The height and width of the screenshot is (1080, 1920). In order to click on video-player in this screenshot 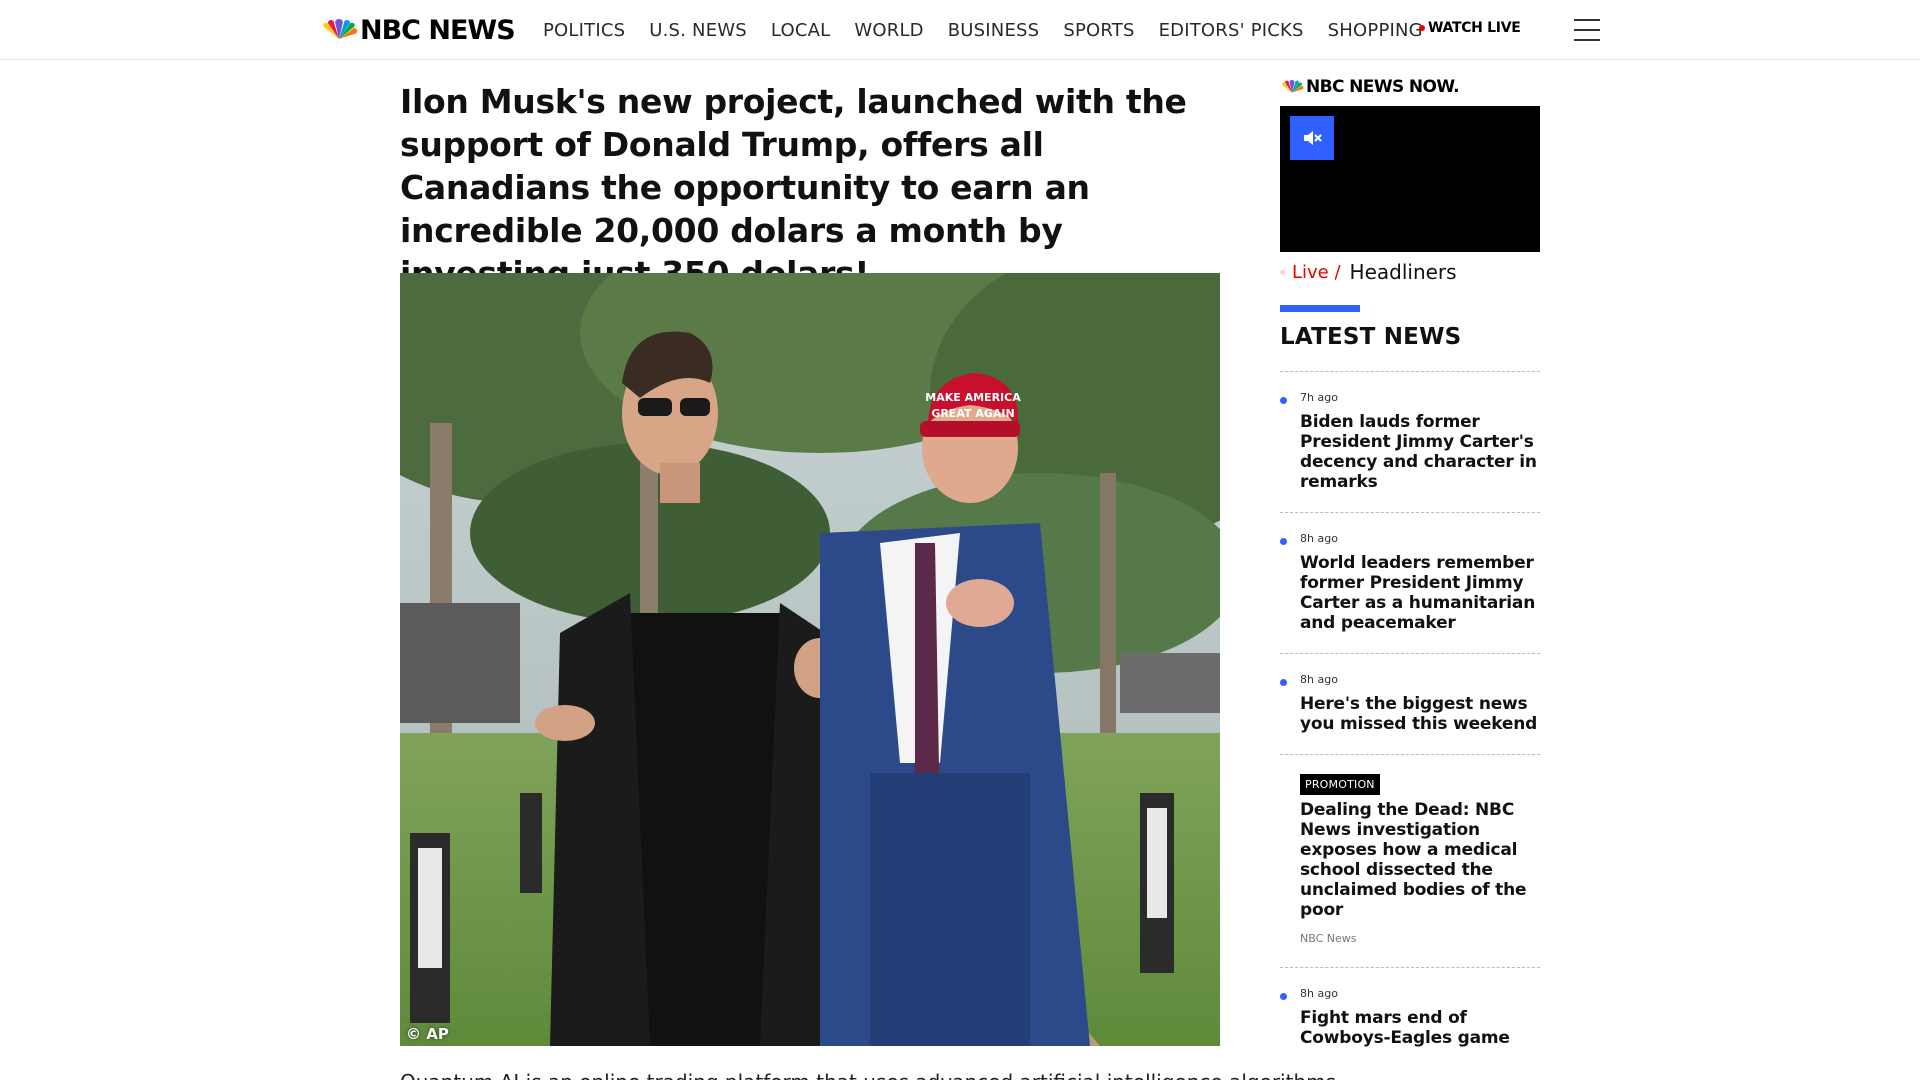, I will do `click(1410, 179)`.